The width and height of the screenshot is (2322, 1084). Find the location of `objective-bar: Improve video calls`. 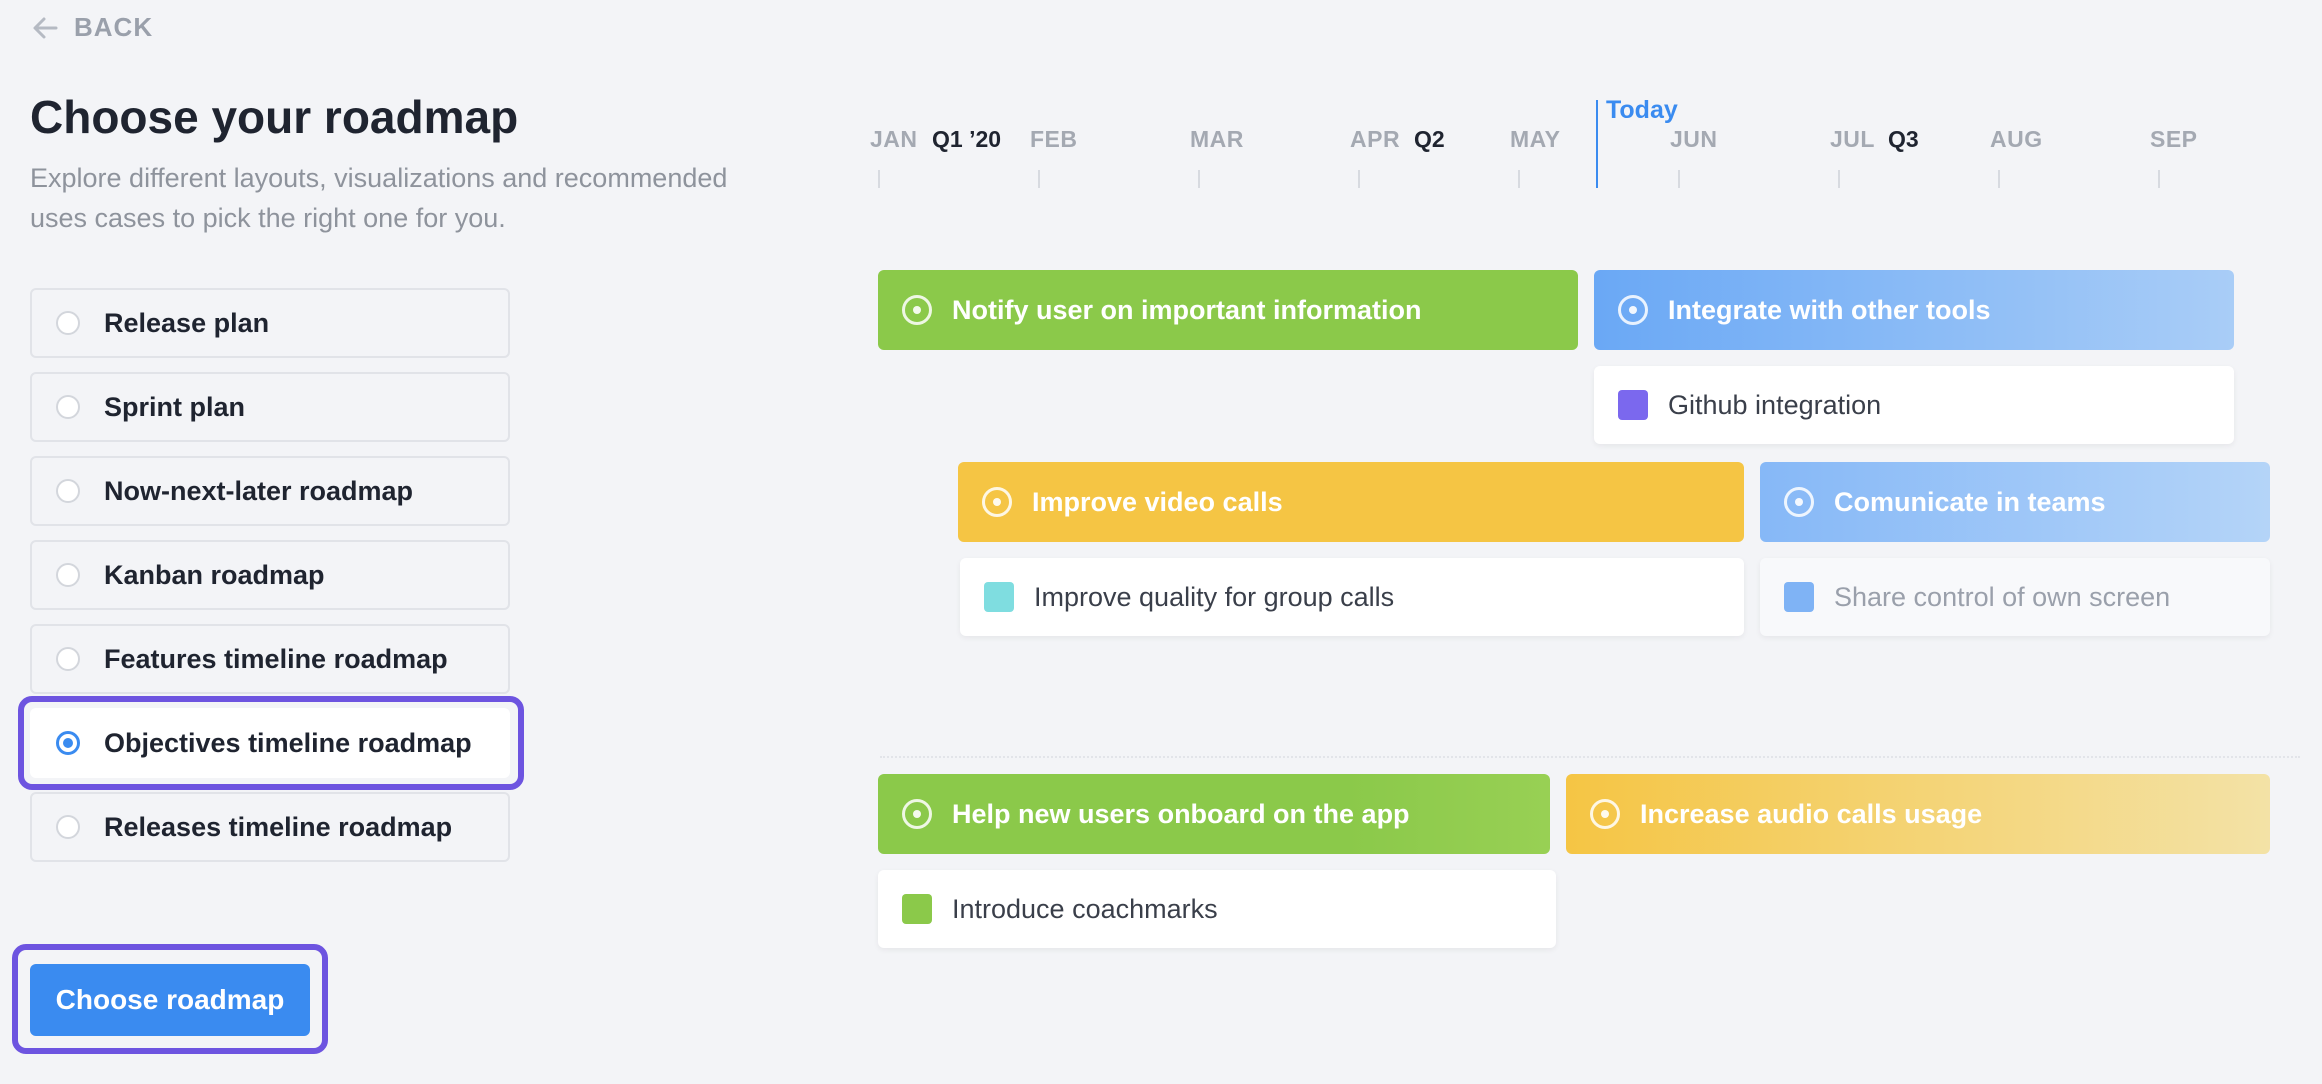

objective-bar: Improve video calls is located at coordinates (1351, 502).